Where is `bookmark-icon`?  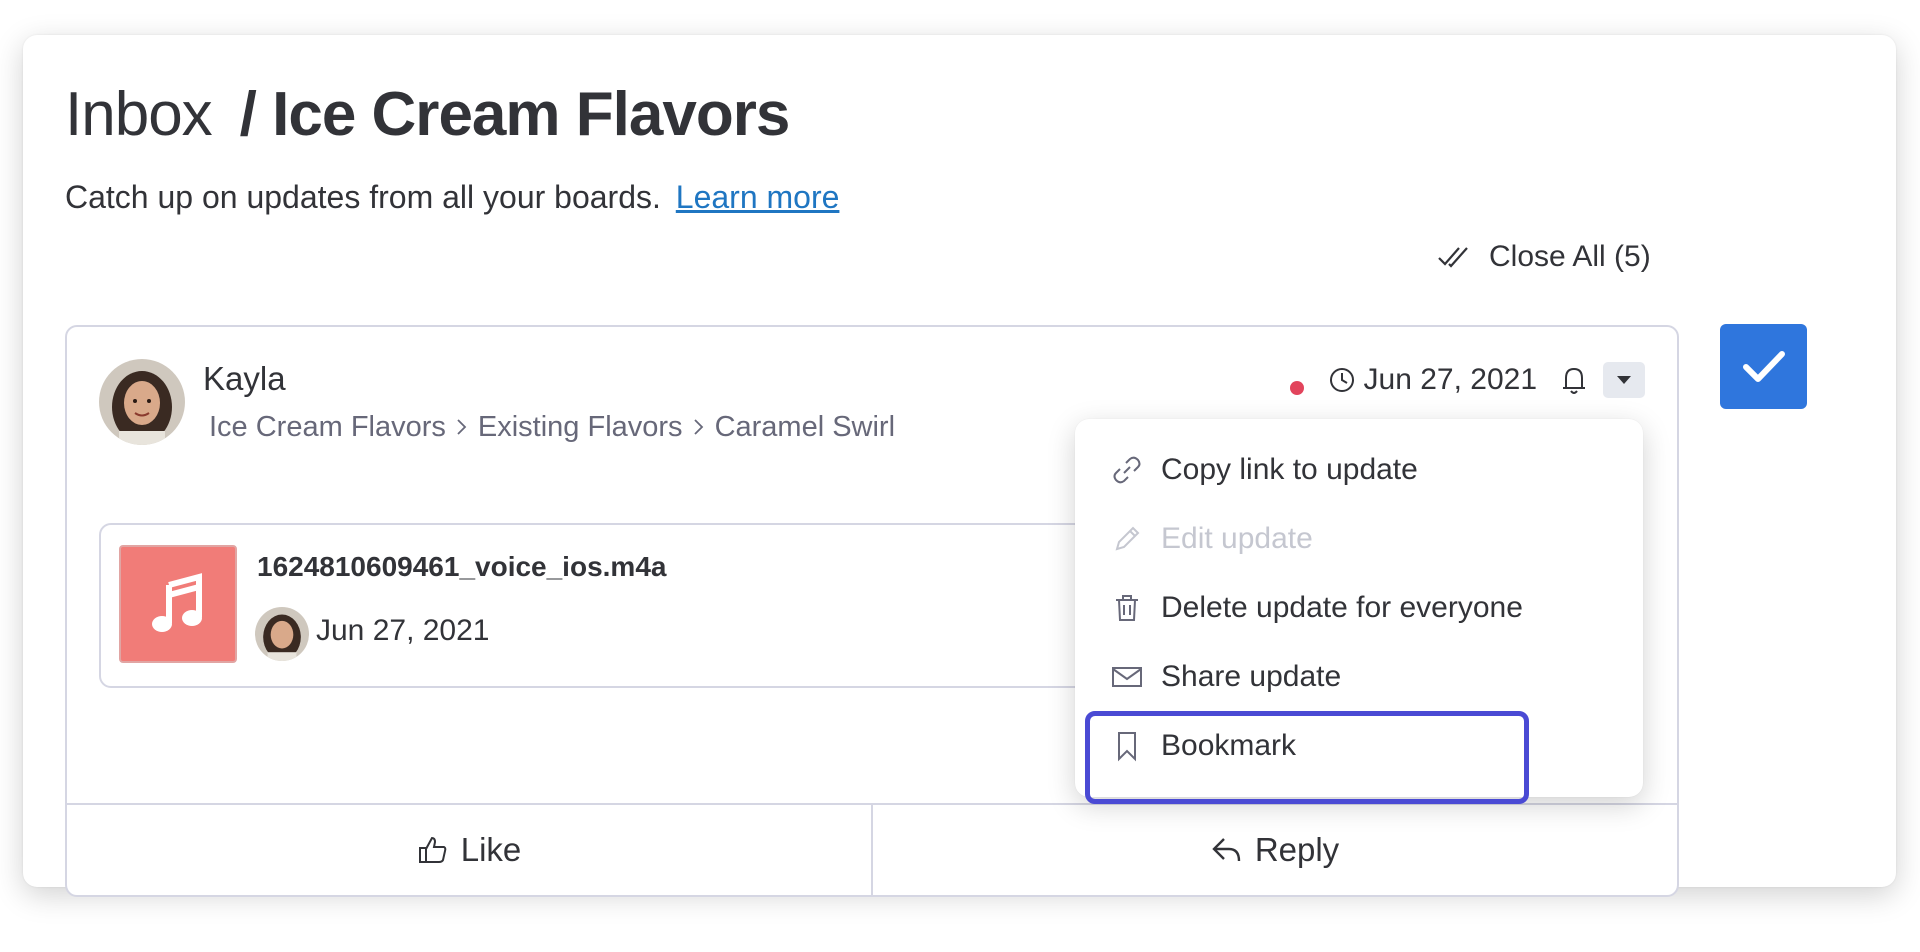 bookmark-icon is located at coordinates (1127, 746).